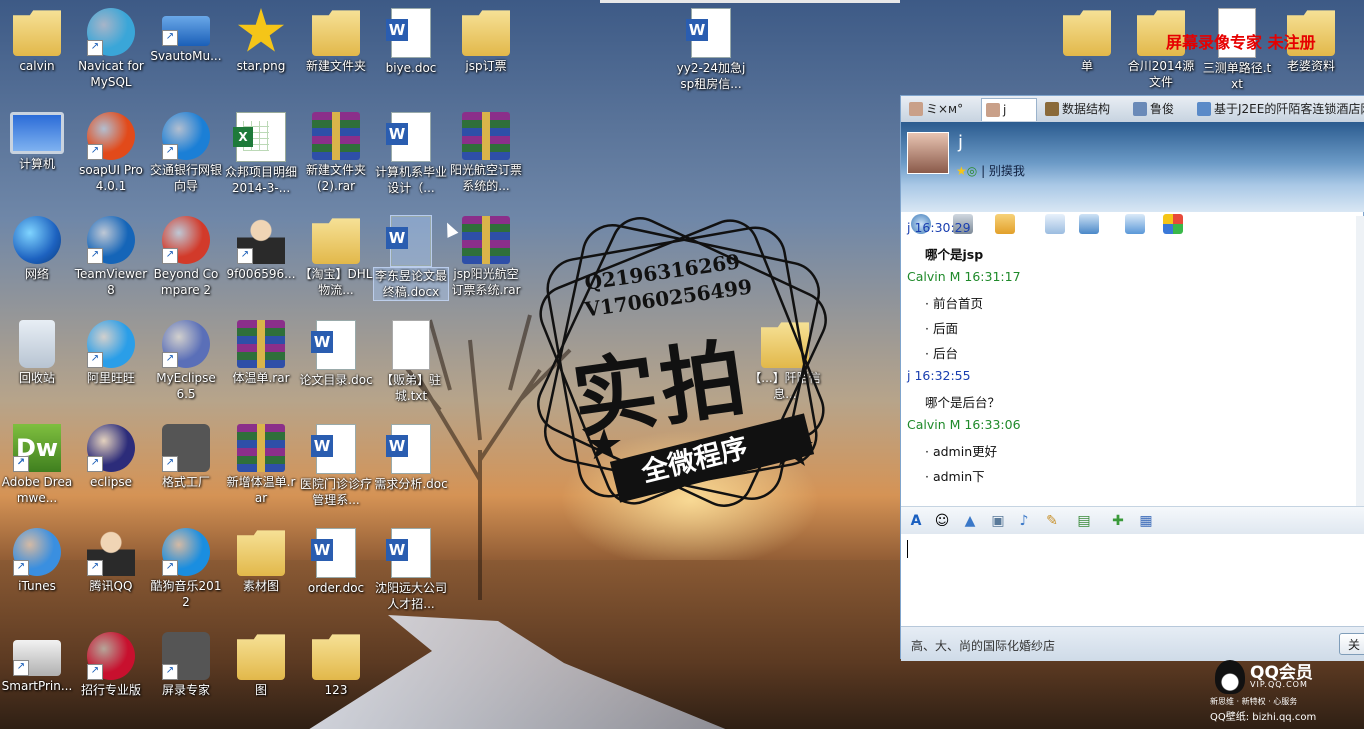 Image resolution: width=1364 pixels, height=729 pixels. I want to click on desktop-icon-label: biye.doc, so click(411, 68).